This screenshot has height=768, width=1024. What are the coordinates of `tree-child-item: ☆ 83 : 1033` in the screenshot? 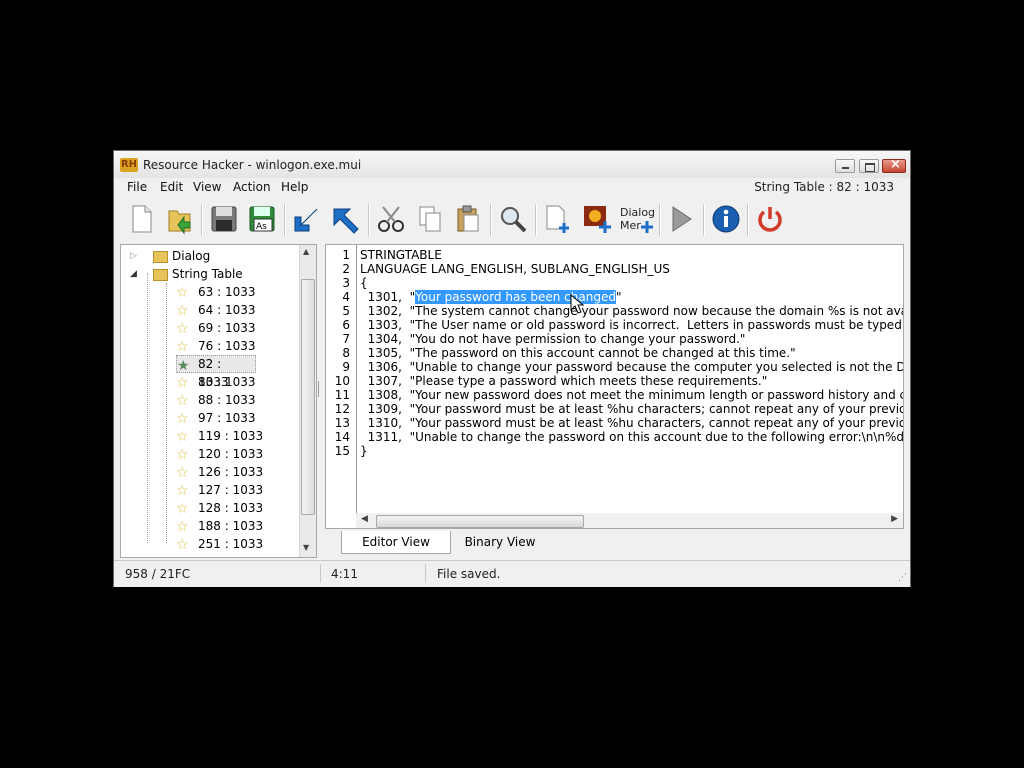 It's located at (236, 382).